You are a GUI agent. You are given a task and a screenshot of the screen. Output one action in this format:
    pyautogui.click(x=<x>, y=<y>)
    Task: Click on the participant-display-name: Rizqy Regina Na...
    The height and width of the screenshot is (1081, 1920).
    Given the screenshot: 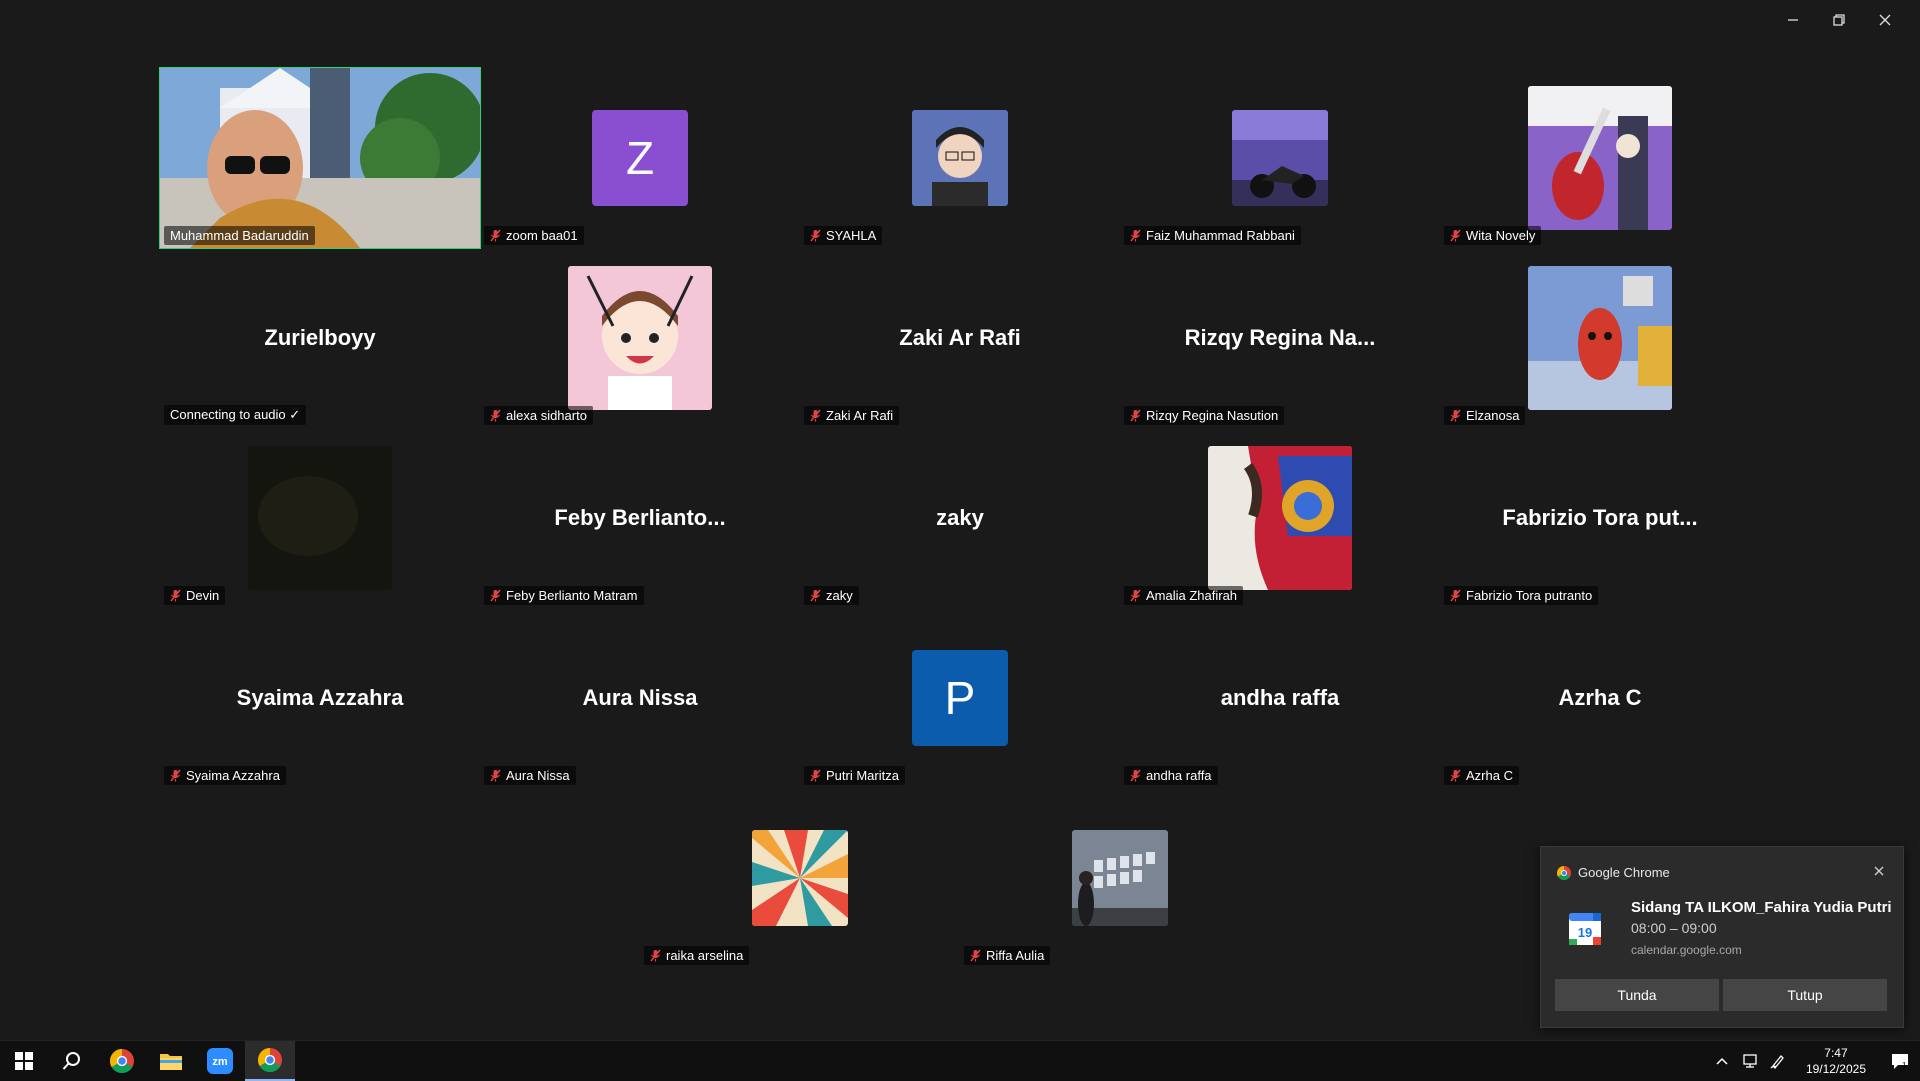 What is the action you would take?
    pyautogui.click(x=1280, y=337)
    